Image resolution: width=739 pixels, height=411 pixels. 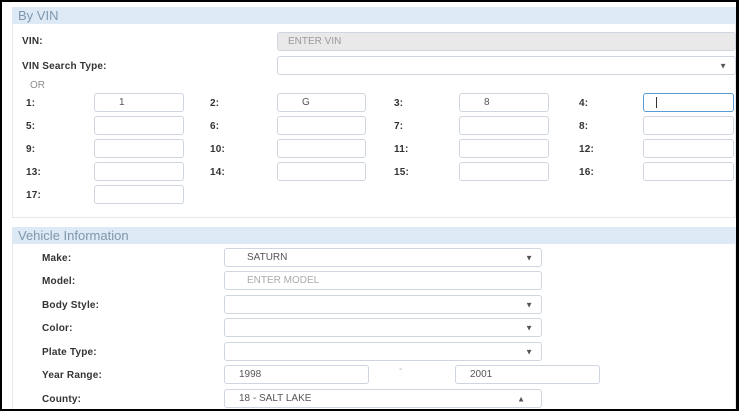 I want to click on text-cursor, so click(x=656, y=102).